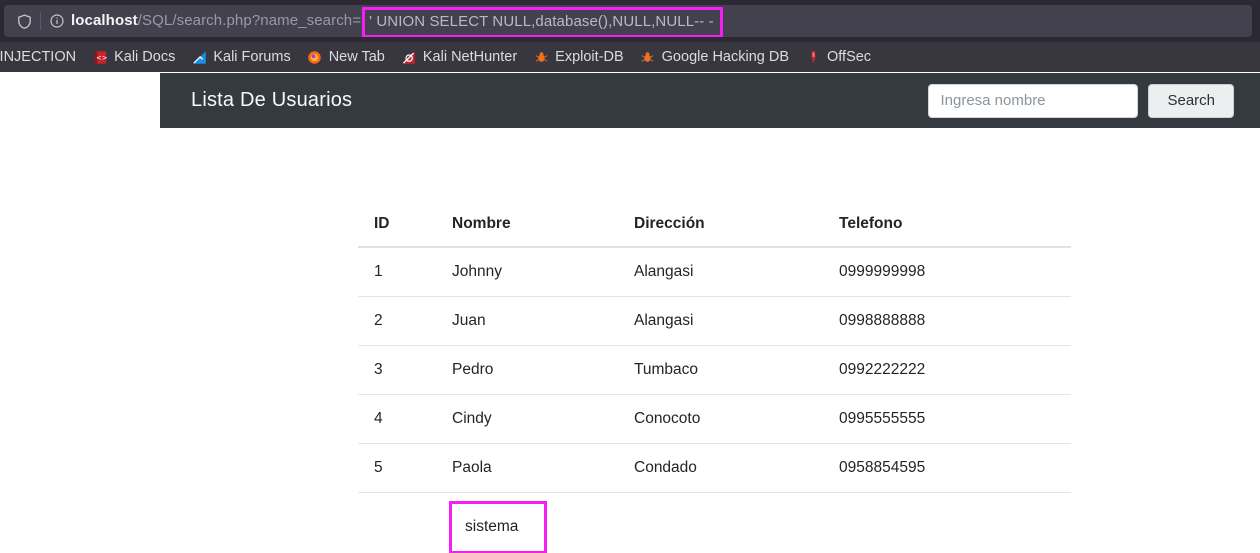  I want to click on cell-id: 4, so click(397, 419).